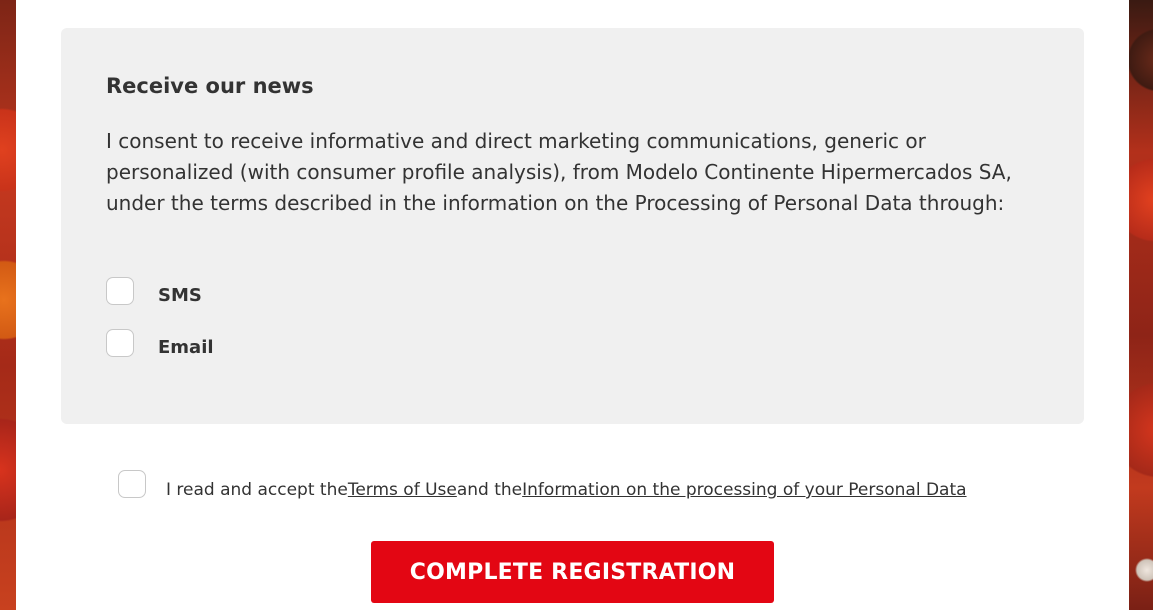  What do you see at coordinates (402, 490) in the screenshot?
I see `terms-of-use-link: Terms of Use` at bounding box center [402, 490].